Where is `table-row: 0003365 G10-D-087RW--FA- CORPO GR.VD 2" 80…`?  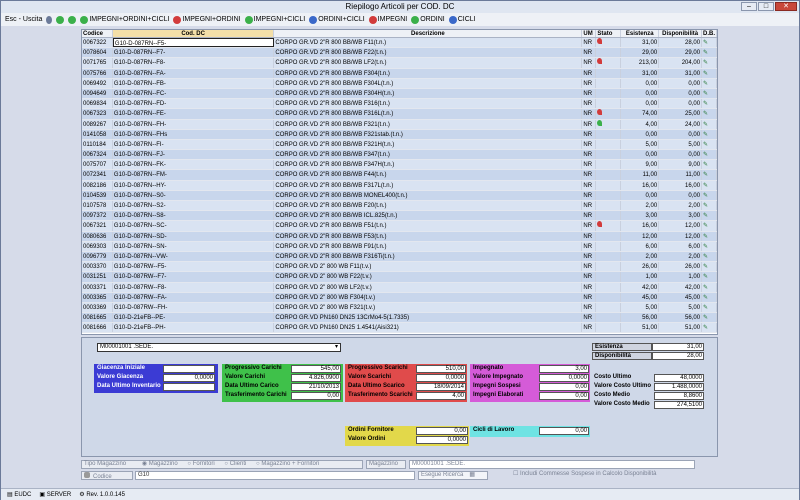 table-row: 0003365 G10-D-087RW--FA- CORPO GR.VD 2" 80… is located at coordinates (399, 297).